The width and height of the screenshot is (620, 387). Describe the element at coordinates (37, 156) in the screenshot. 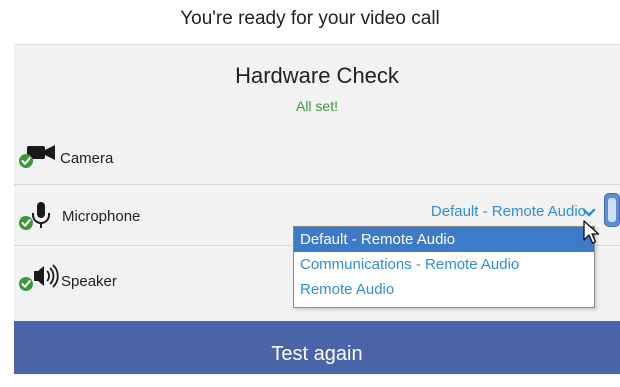

I see `camera-icon` at that location.